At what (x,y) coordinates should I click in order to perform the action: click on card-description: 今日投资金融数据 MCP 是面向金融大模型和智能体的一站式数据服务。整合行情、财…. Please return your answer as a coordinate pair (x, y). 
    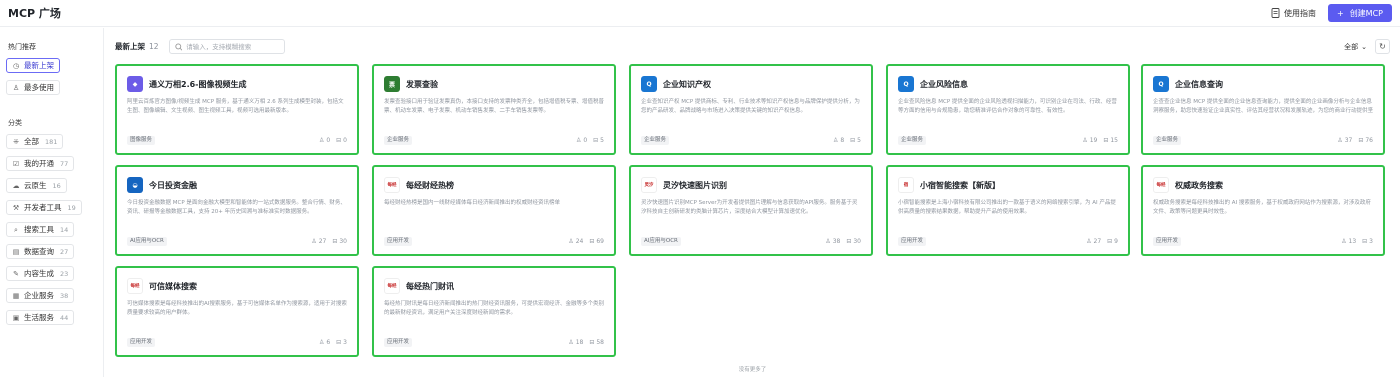
    Looking at the image, I should click on (236, 207).